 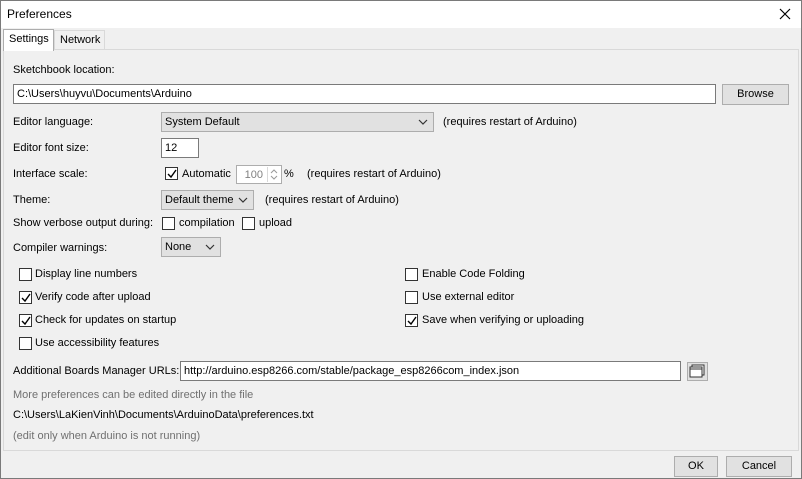 What do you see at coordinates (411, 297) in the screenshot?
I see `external-editor-checkbox` at bounding box center [411, 297].